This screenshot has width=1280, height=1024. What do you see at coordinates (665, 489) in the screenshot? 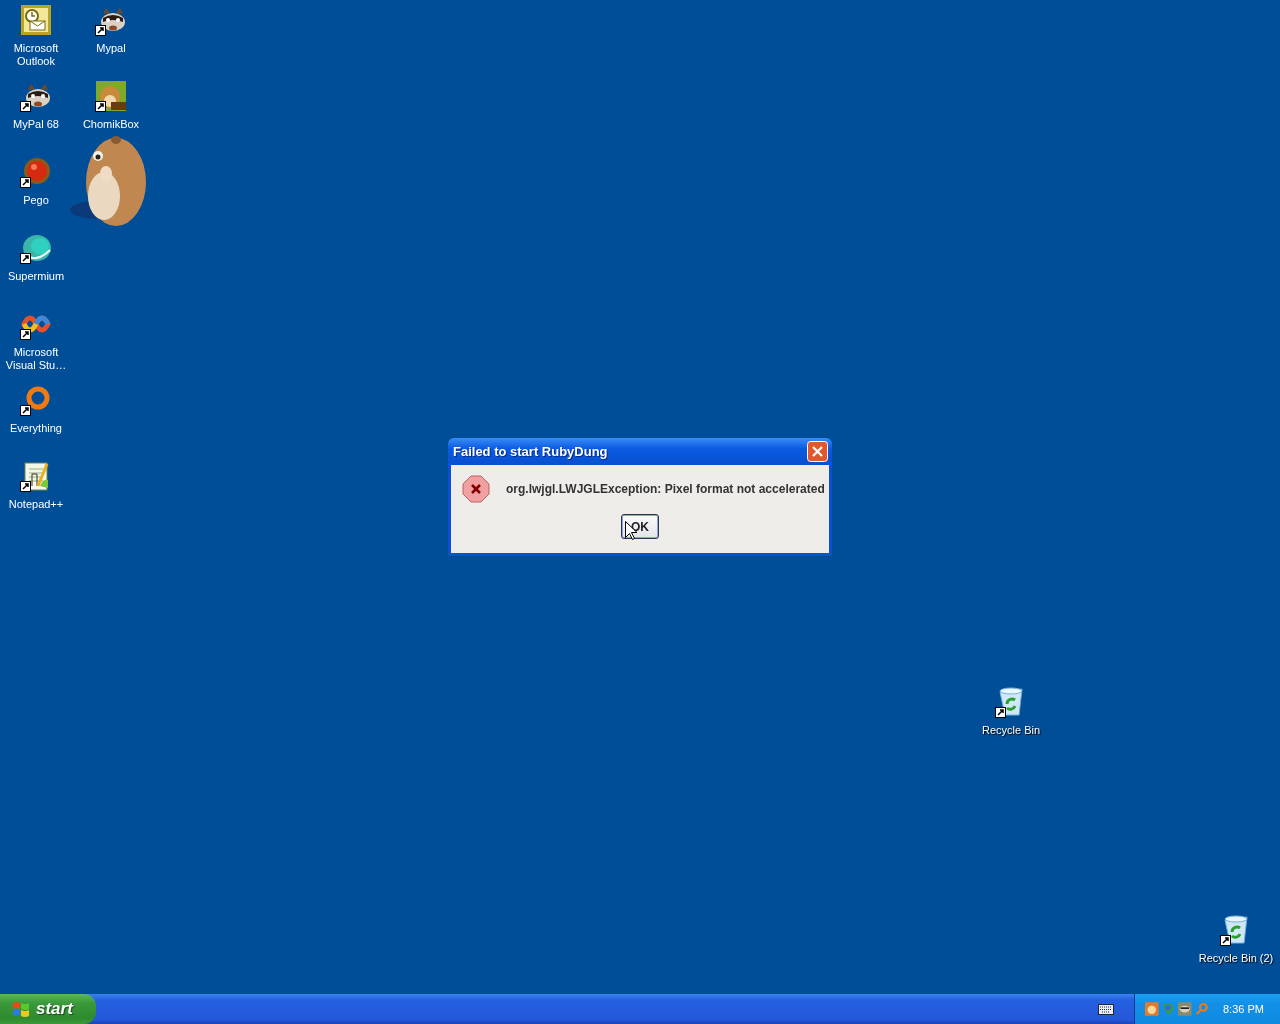
I see `error-message: org.lwjgl.LWJGLException: Pixel format not accelerated` at bounding box center [665, 489].